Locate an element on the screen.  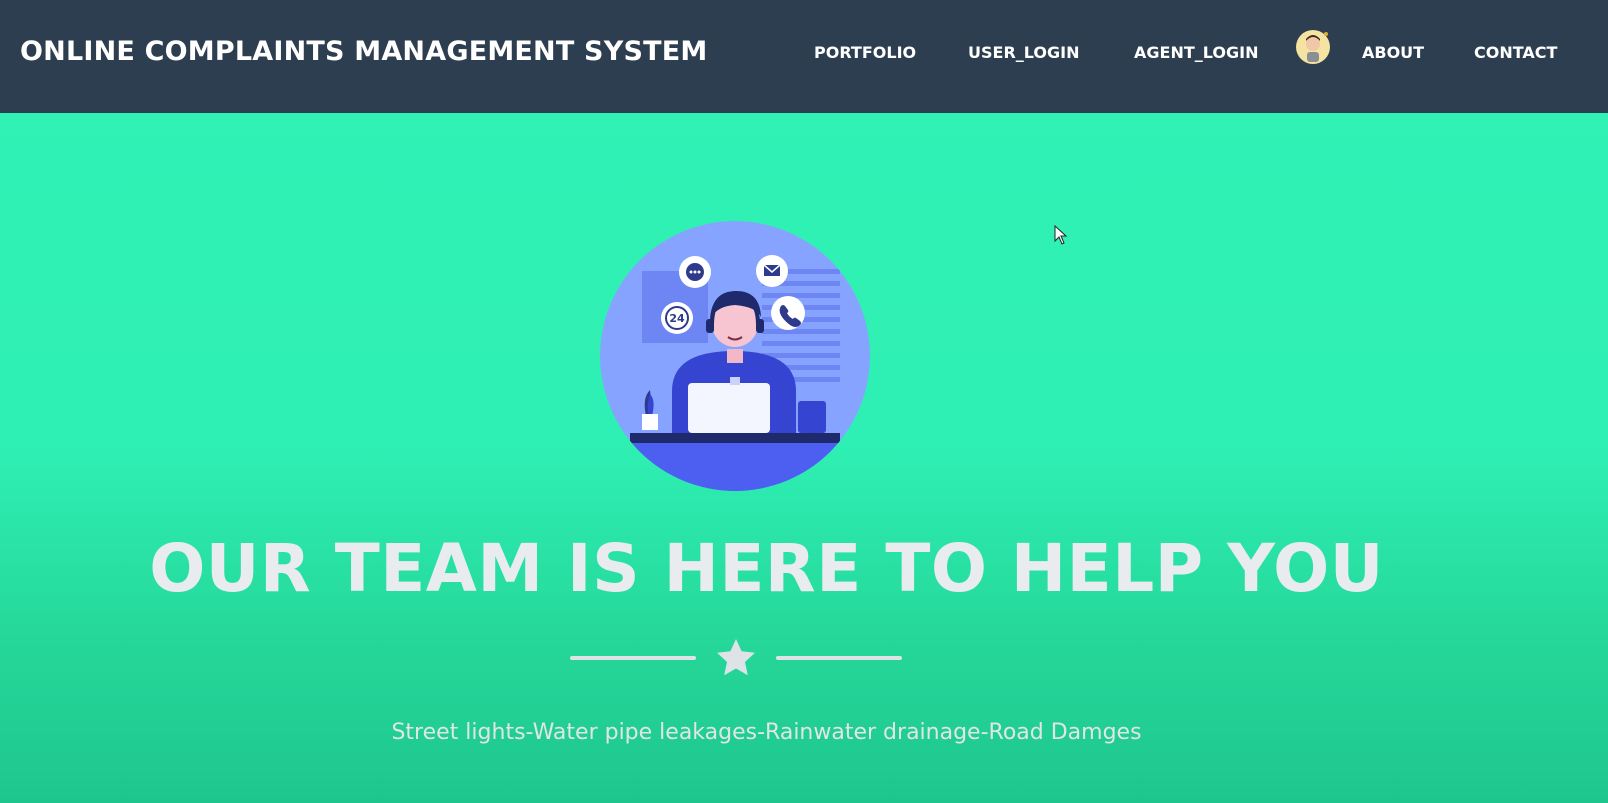
user-avatar-icon is located at coordinates (1313, 47).